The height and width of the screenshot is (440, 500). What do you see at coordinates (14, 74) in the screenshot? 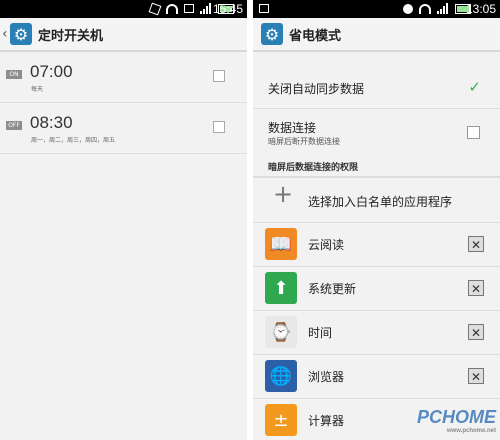
I see `status-badge: ON` at bounding box center [14, 74].